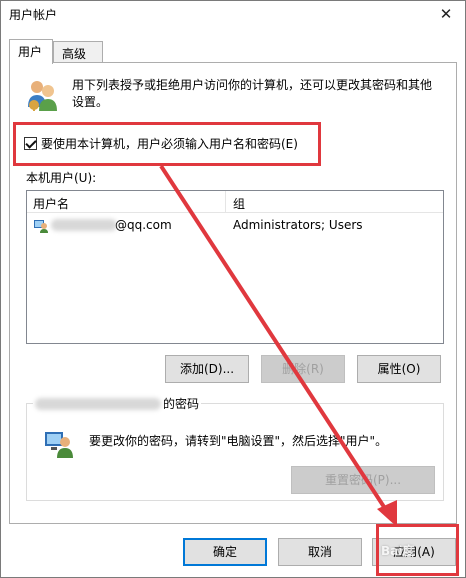  Describe the element at coordinates (41, 226) in the screenshot. I see `user-icon` at that location.